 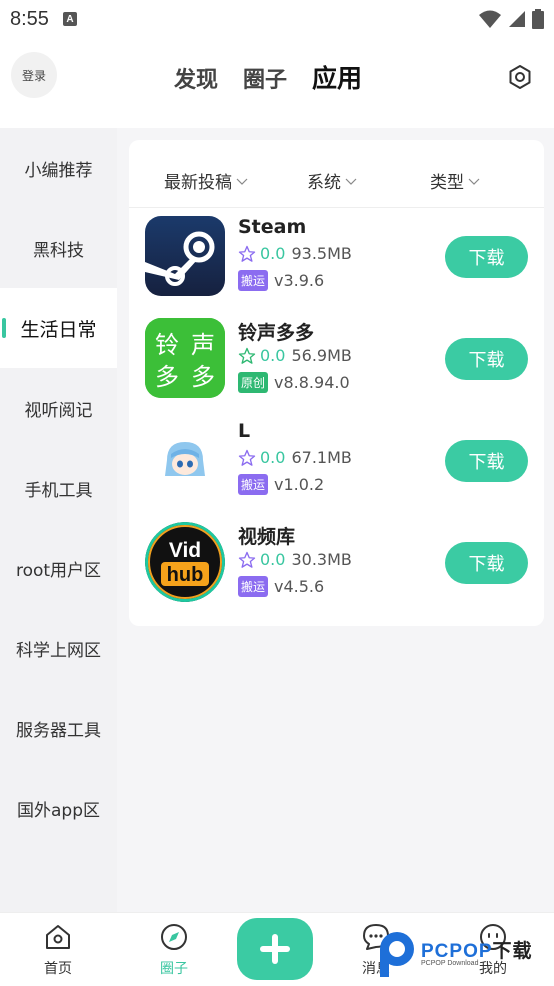 I want to click on list-item: 铃 声 多 多 铃声多多 0.0 56.9MB 原创 v8.8.94.0 下载, so click(x=336, y=369).